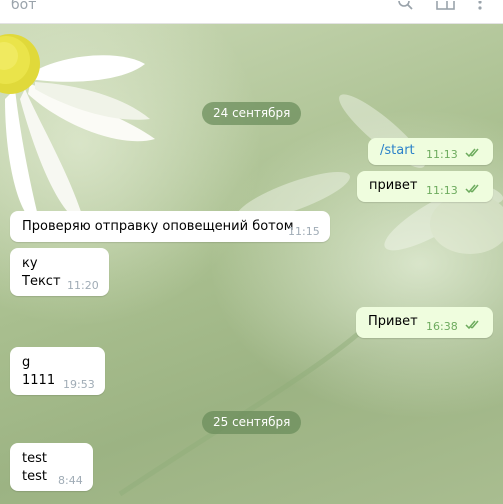 Image resolution: width=503 pixels, height=504 pixels. I want to click on message-text: Текст, so click(41, 281).